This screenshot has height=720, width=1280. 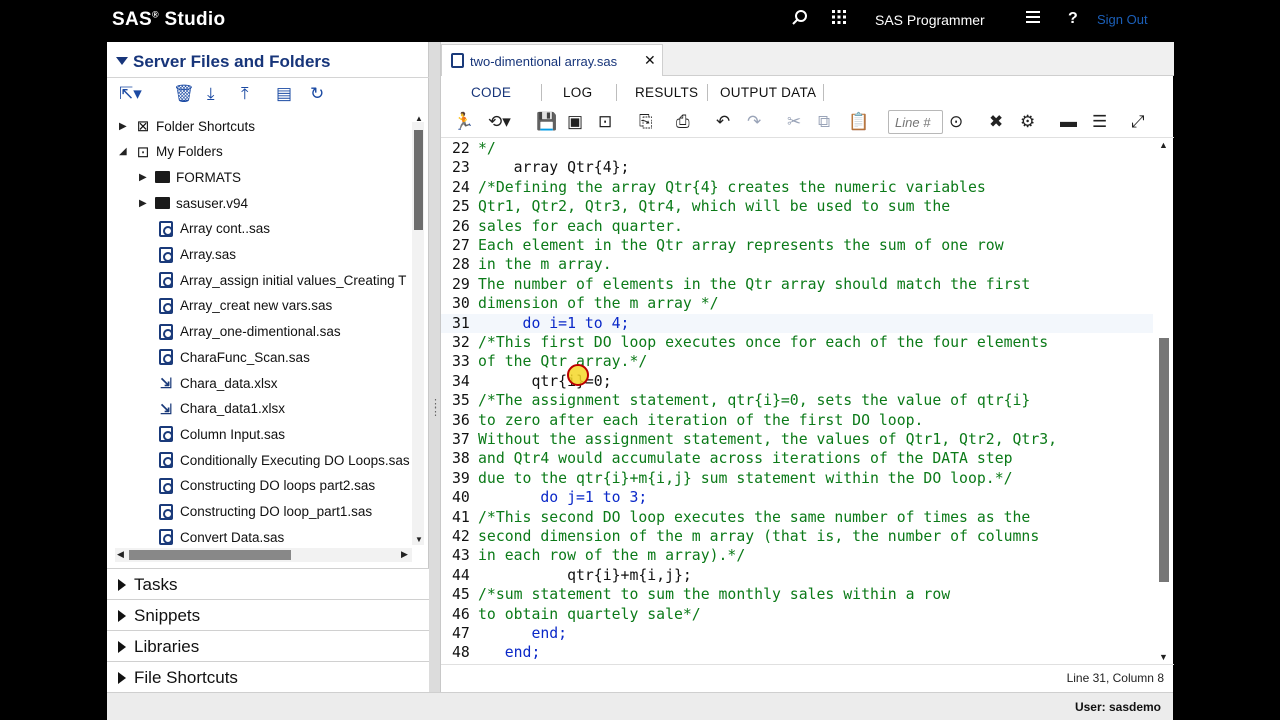 I want to click on code-text: qtr{i}=0;, so click(x=545, y=381).